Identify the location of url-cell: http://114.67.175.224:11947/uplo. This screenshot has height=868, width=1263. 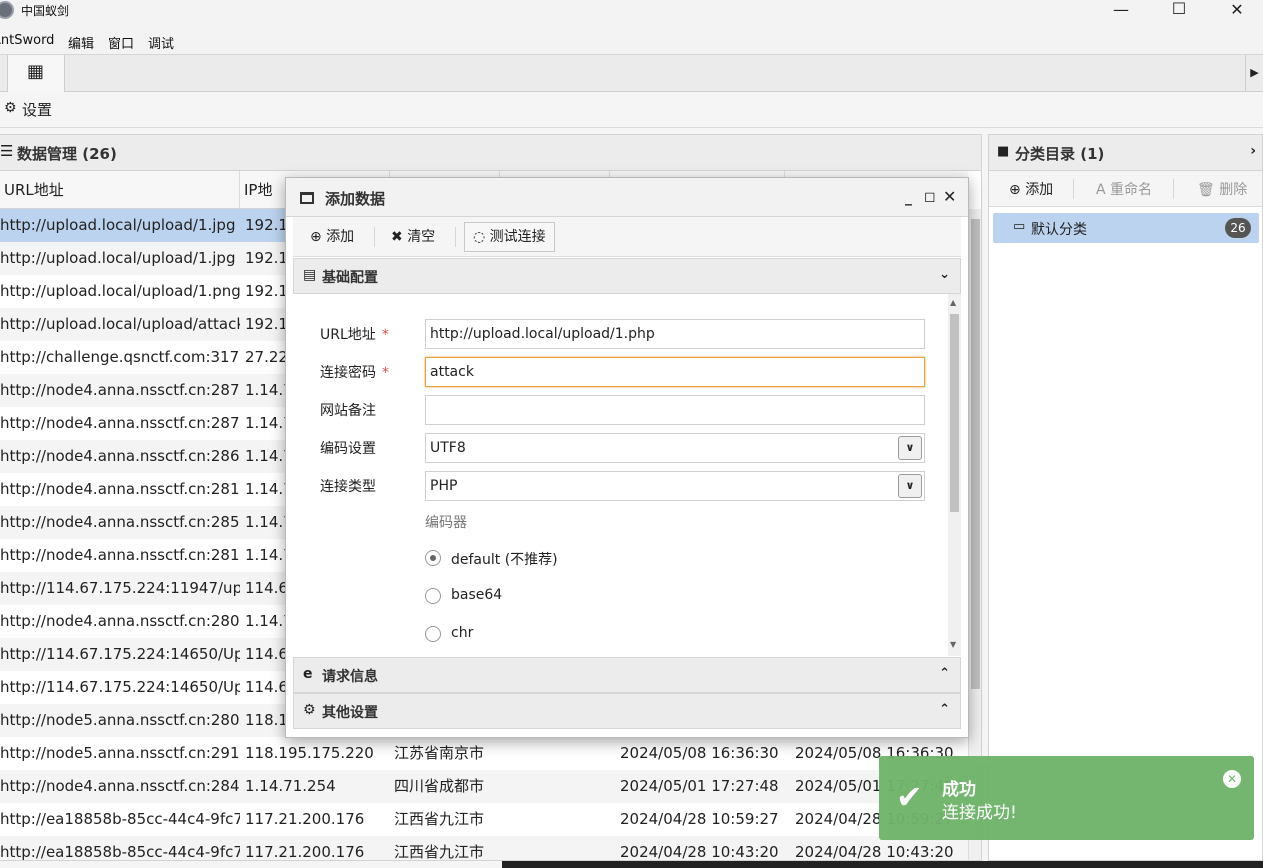
(120, 588).